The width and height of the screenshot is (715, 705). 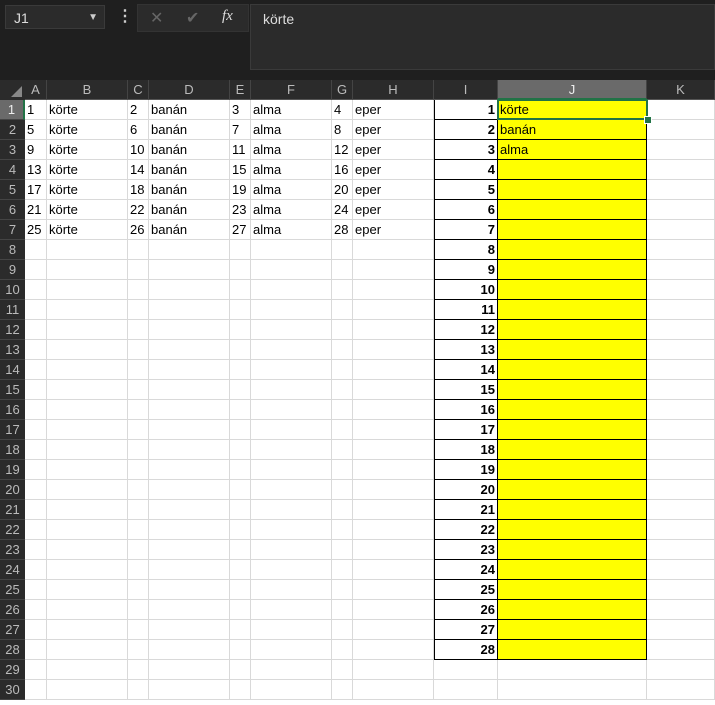 I want to click on cell-i30, so click(x=466, y=690).